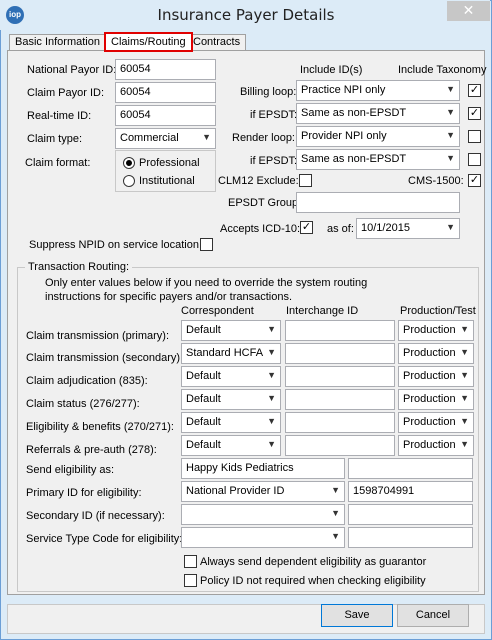 This screenshot has height=640, width=492. I want to click on claim-payor-id-field: 60054, so click(165, 92).